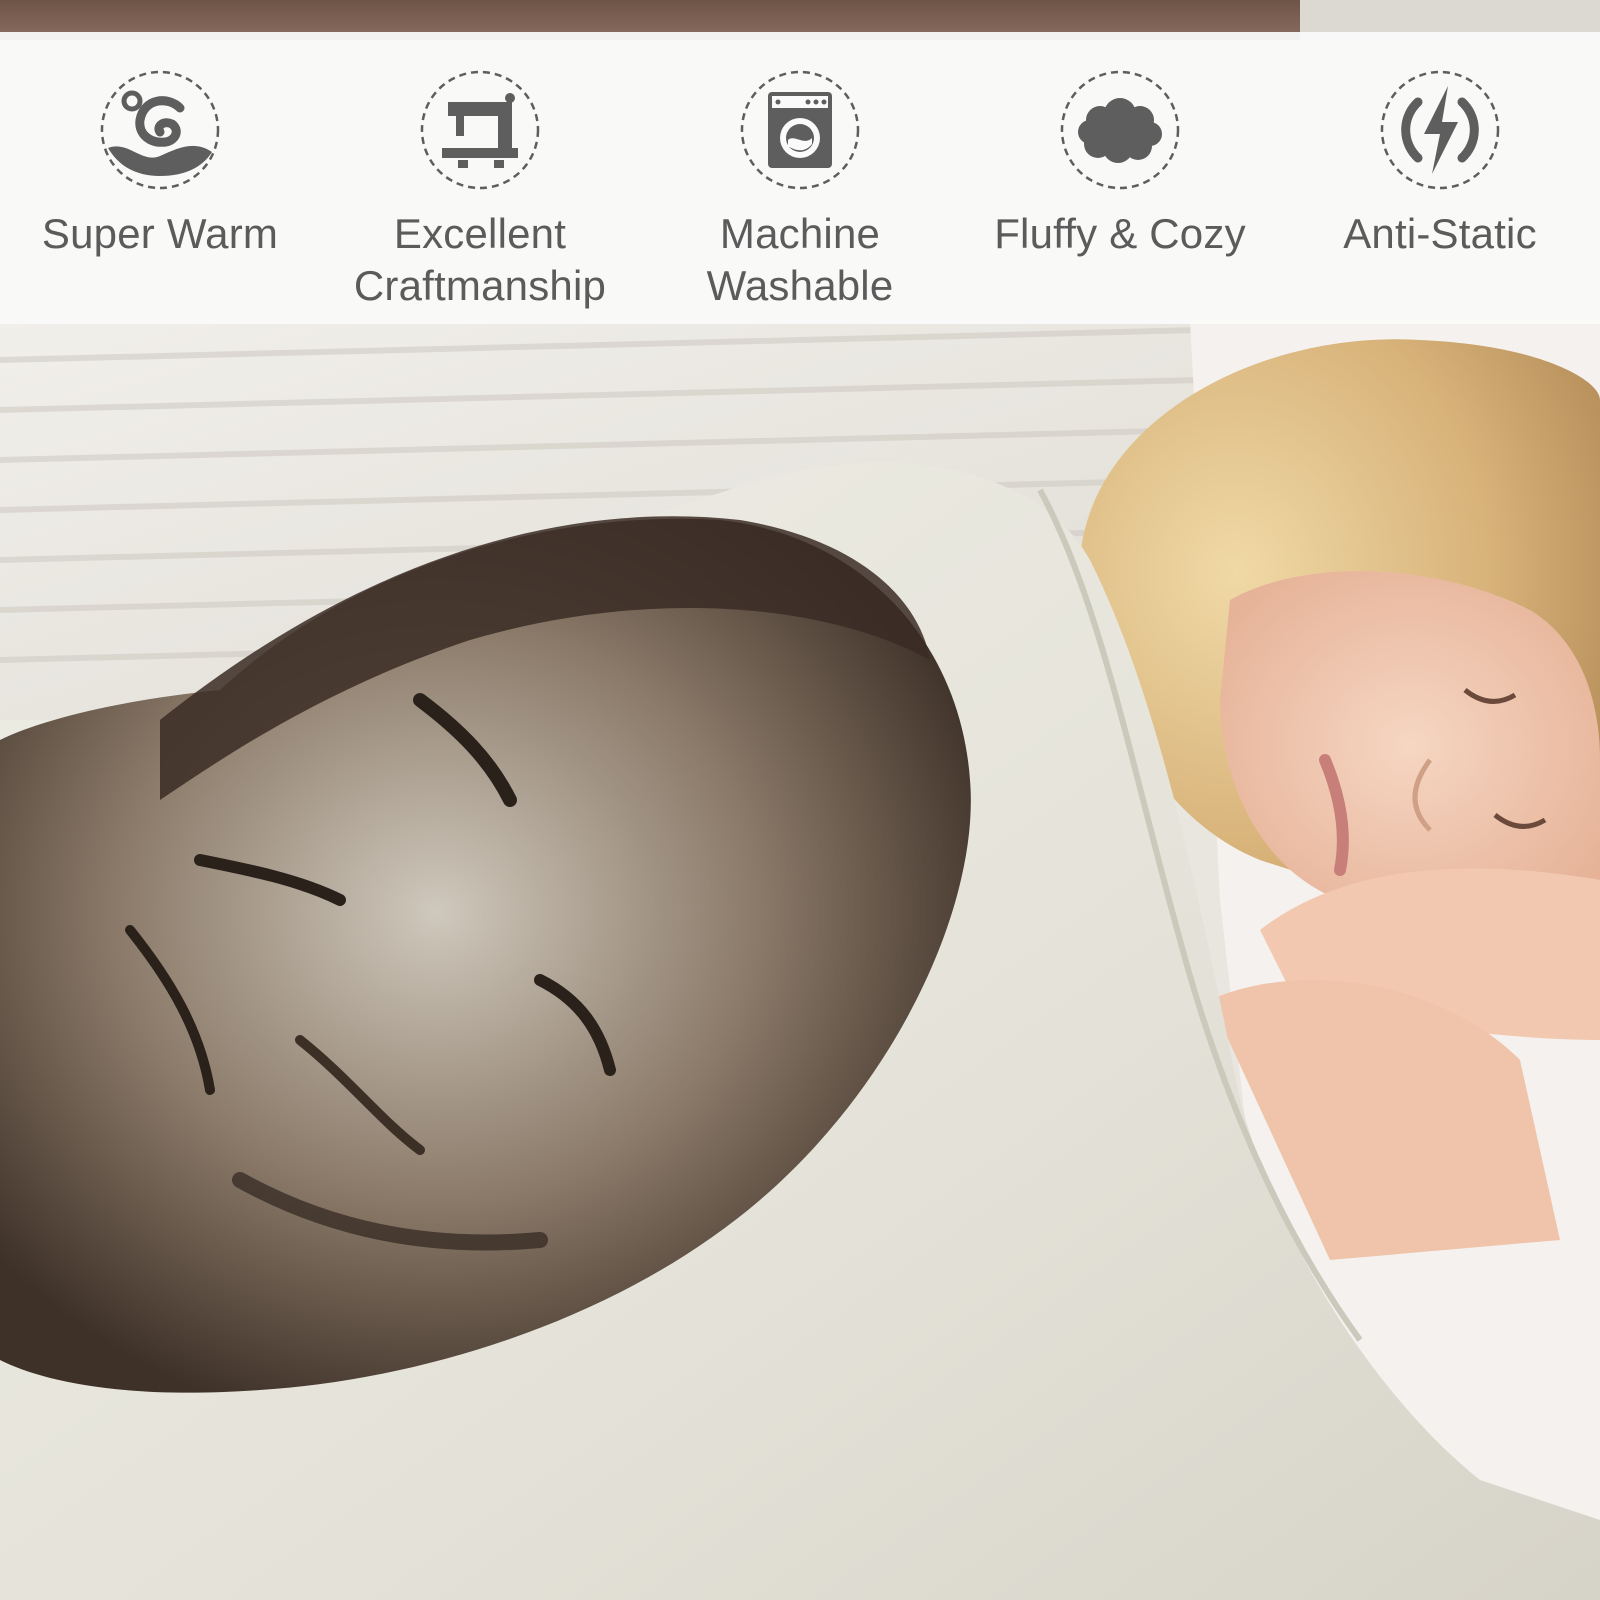 This screenshot has height=1600, width=1600. What do you see at coordinates (160, 130) in the screenshot?
I see `thermometer-wave-icon` at bounding box center [160, 130].